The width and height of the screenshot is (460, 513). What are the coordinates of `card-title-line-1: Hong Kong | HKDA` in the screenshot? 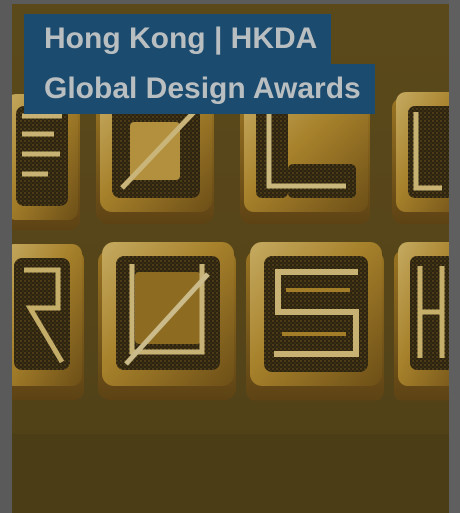 It's located at (178, 39).